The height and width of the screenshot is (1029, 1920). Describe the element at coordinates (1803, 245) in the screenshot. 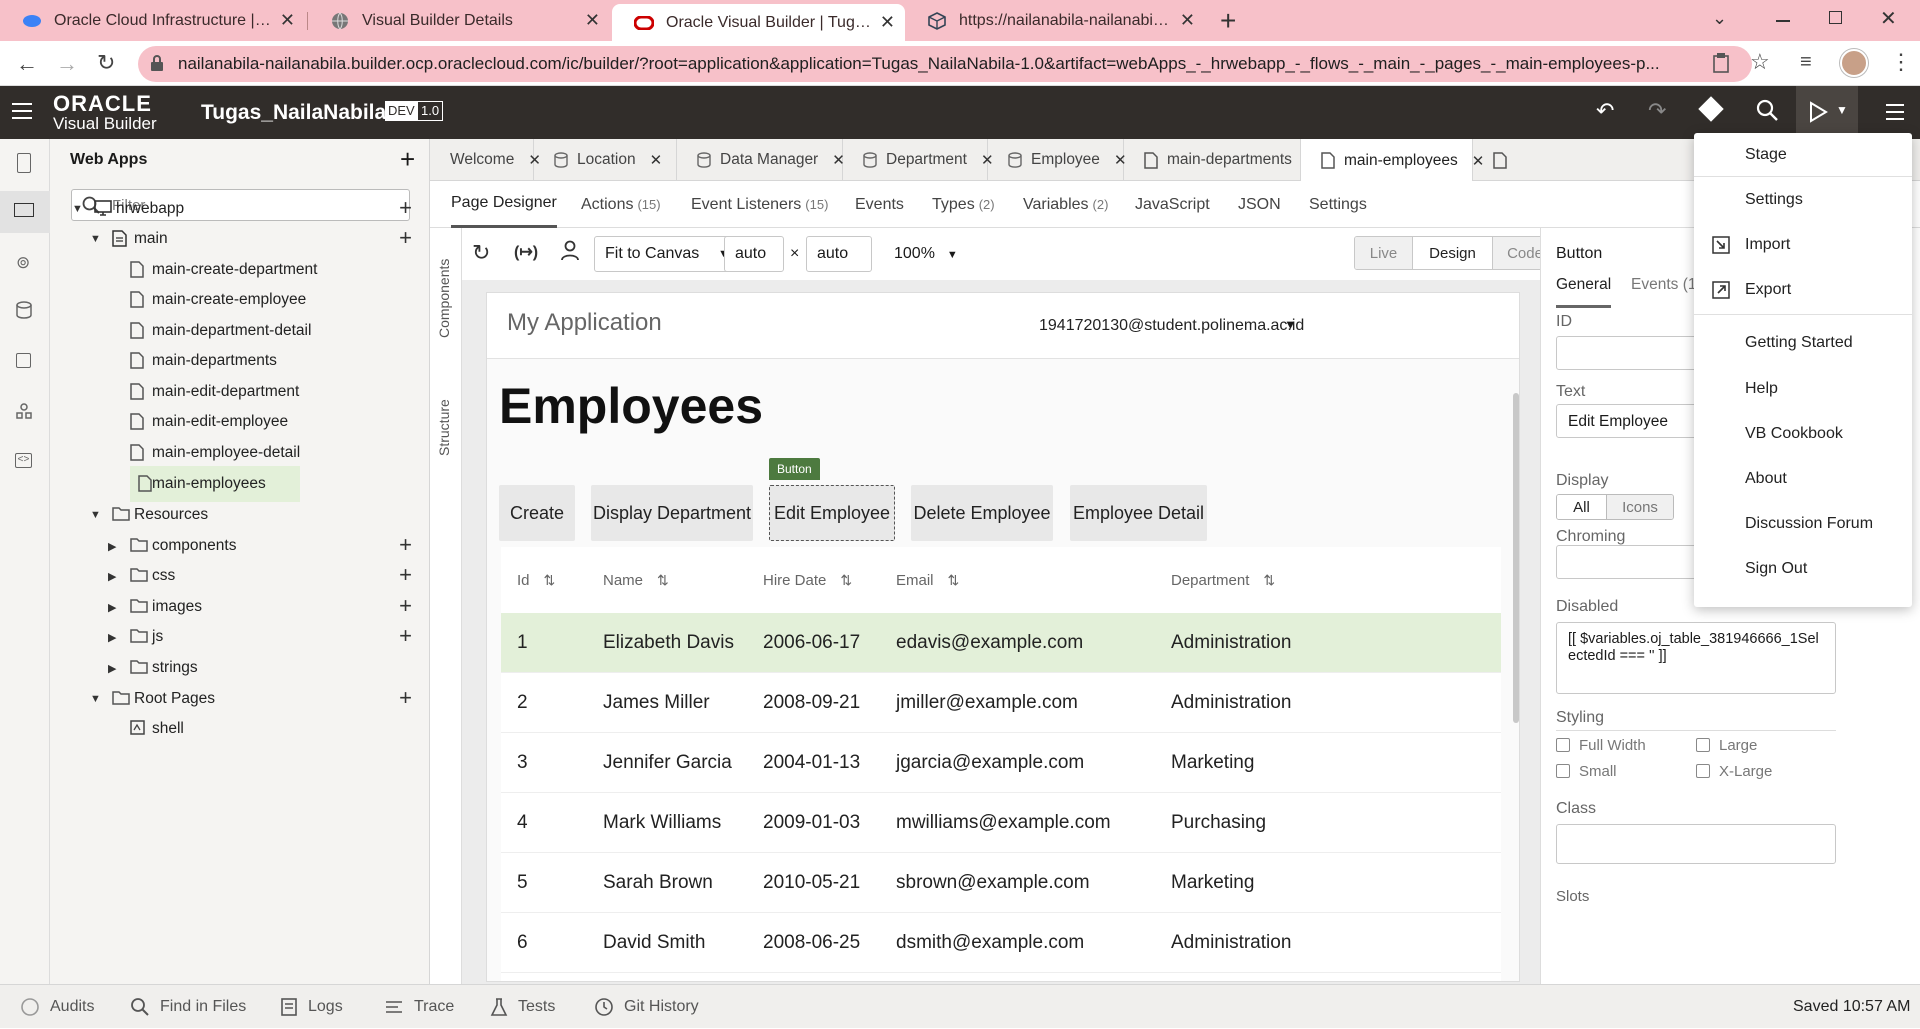

I see `menu-item-import: Import` at that location.